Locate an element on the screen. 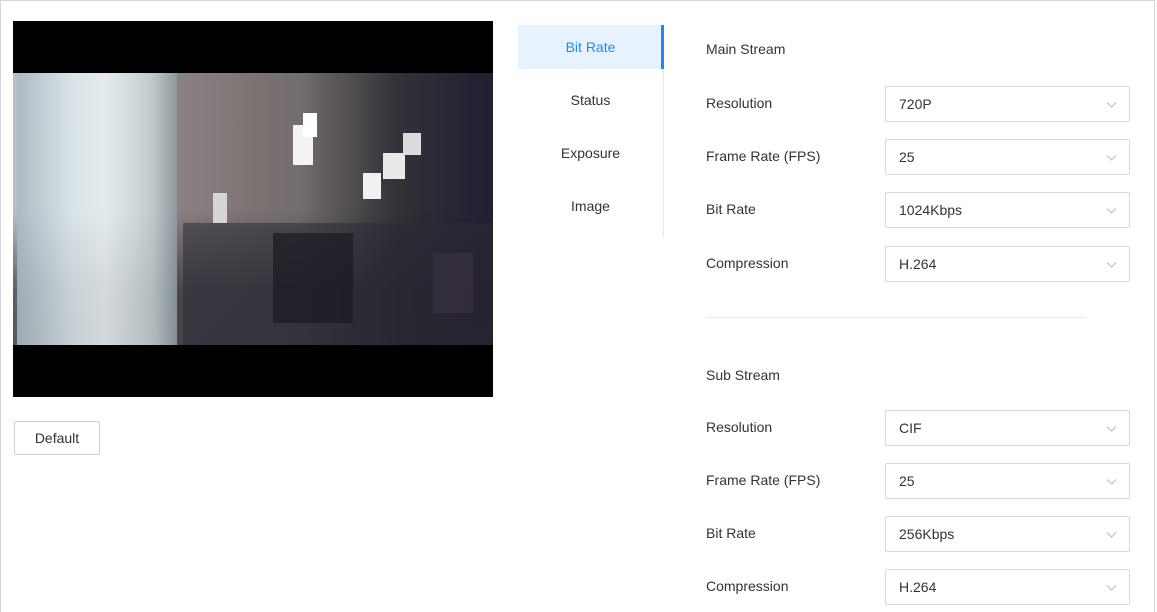  tab-exposure: Exposure is located at coordinates (590, 153).